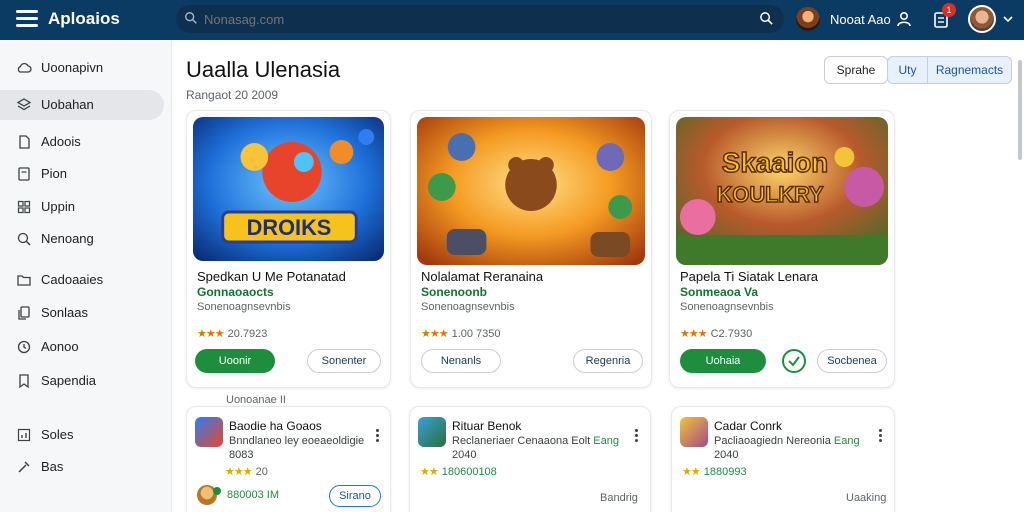 Image resolution: width=1024 pixels, height=512 pixels. Describe the element at coordinates (24, 207) in the screenshot. I see `grid-icon` at that location.